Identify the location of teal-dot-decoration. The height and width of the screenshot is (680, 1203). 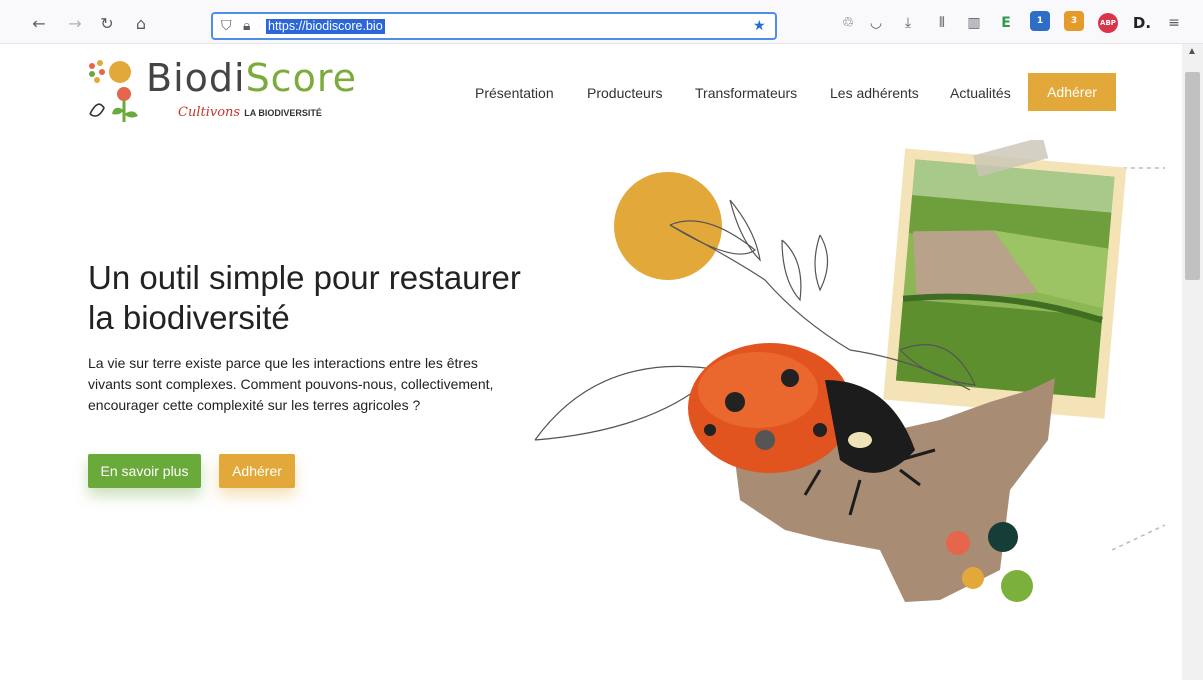
(1003, 537).